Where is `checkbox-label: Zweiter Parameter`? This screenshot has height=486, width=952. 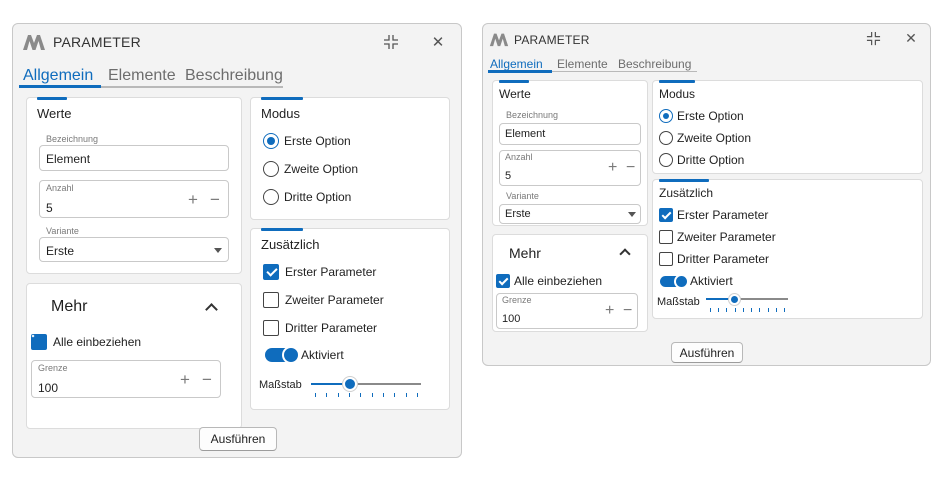
checkbox-label: Zweiter Parameter is located at coordinates (726, 237).